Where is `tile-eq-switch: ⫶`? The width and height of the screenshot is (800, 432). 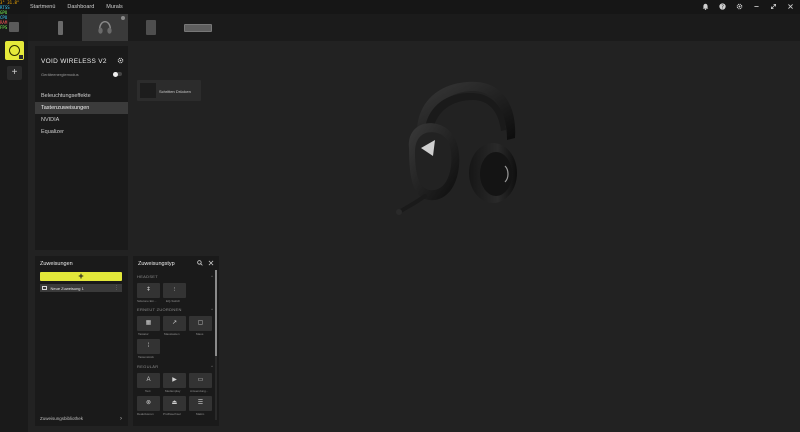 tile-eq-switch: ⫶ is located at coordinates (174, 290).